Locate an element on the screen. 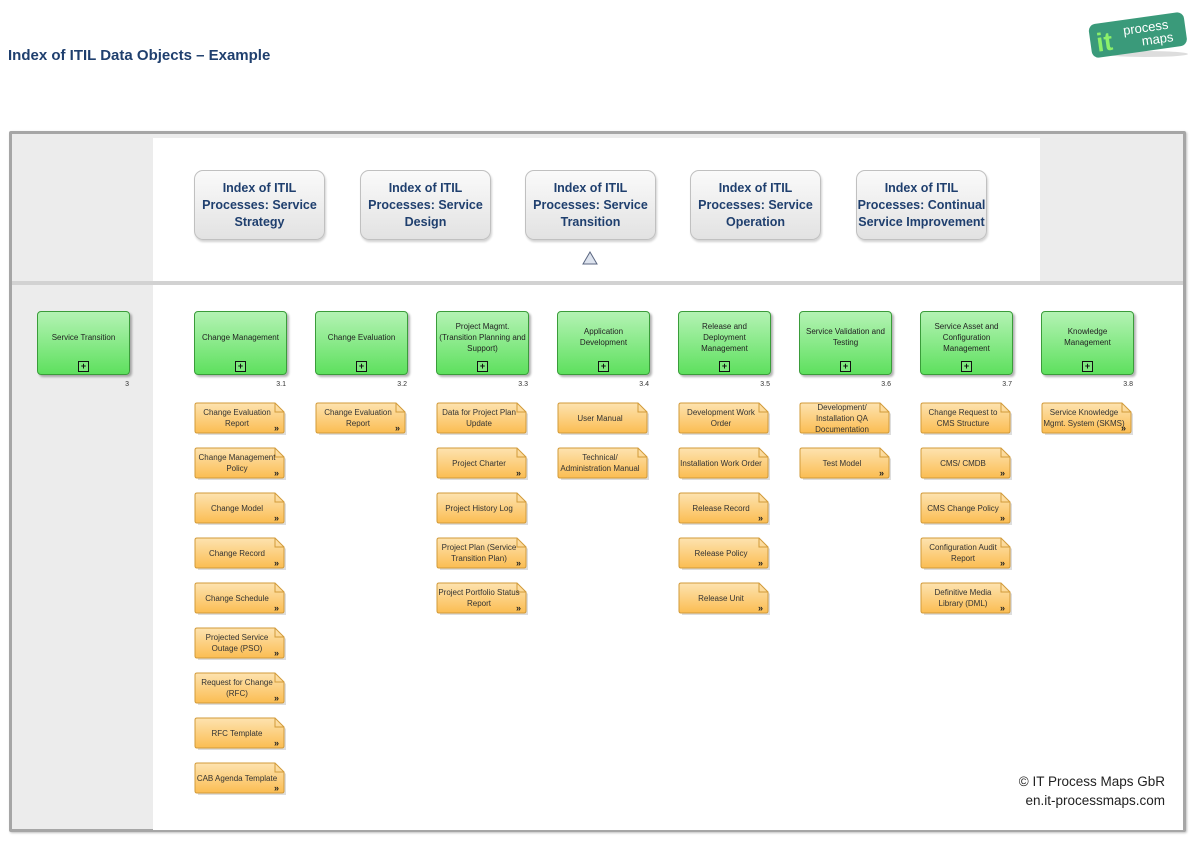 This screenshot has height=846, width=1200. data-object: Project Plan (Service Transition Plan)» is located at coordinates (482, 554).